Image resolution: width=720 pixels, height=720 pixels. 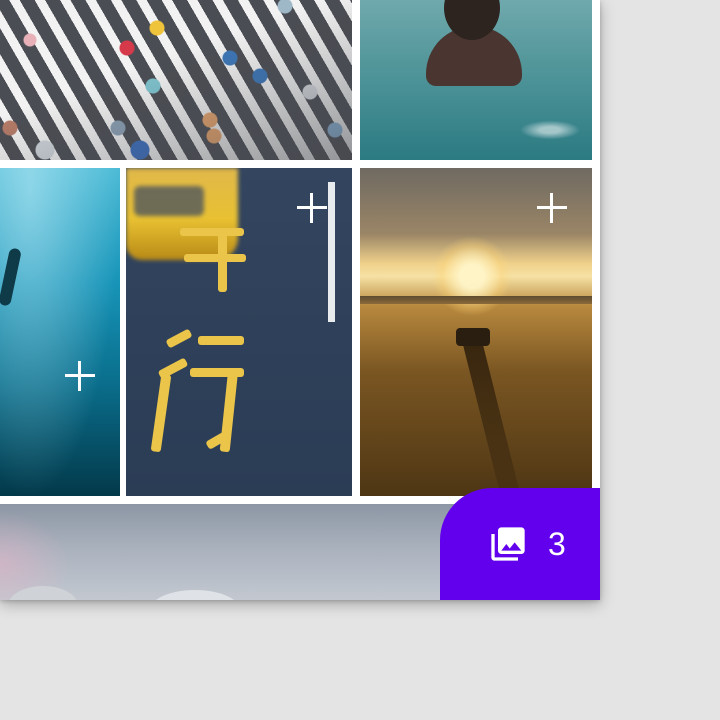 I want to click on swimmer-photo, so click(x=476, y=80).